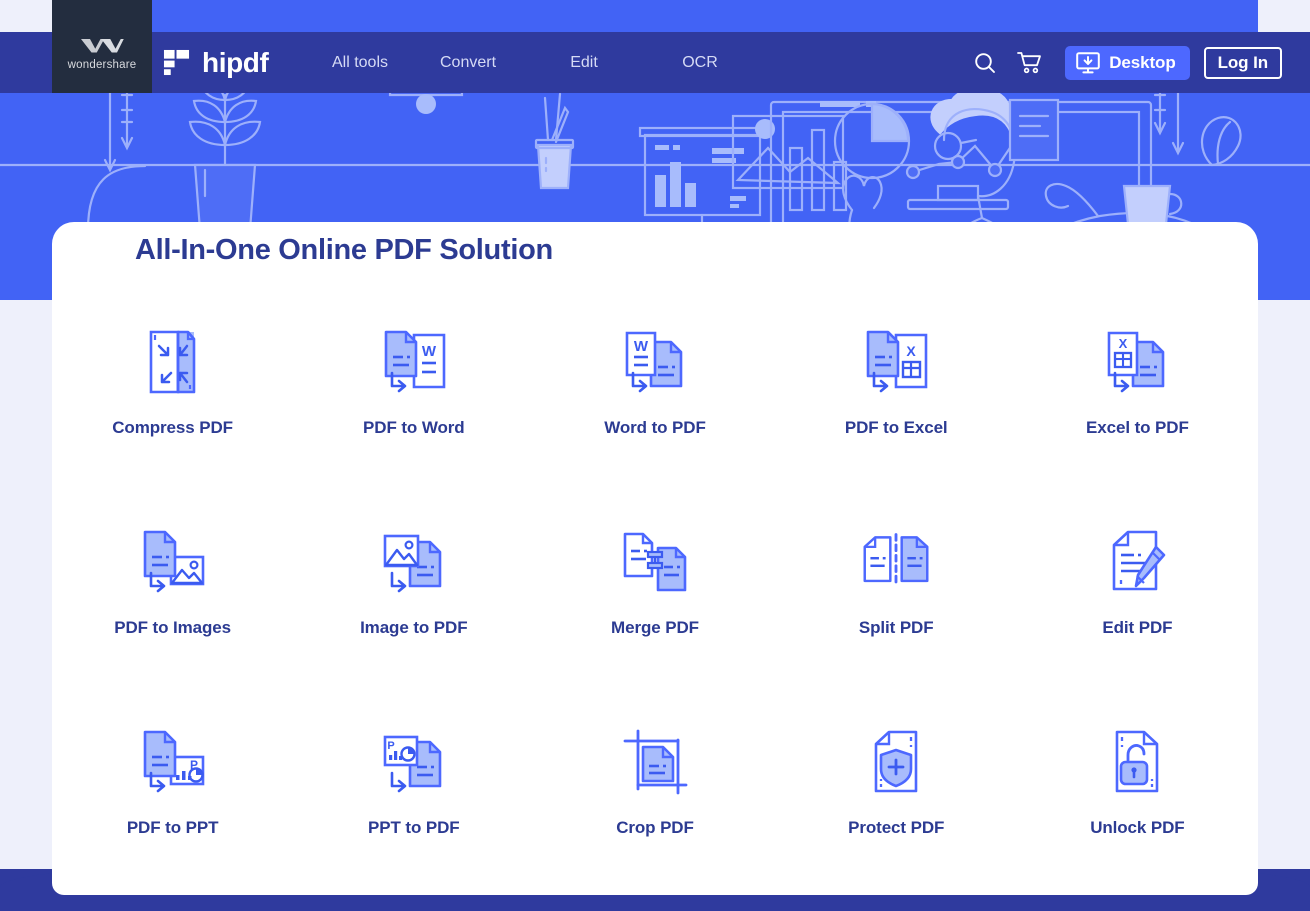 The width and height of the screenshot is (1310, 911). Describe the element at coordinates (468, 63) in the screenshot. I see `nav-link-convert: Convert` at that location.